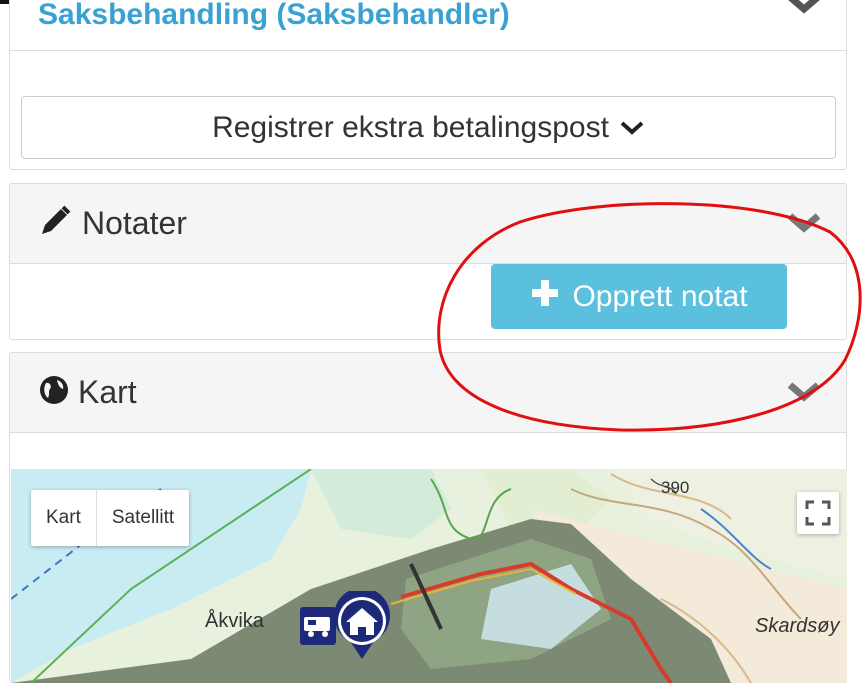 This screenshot has width=867, height=683. I want to click on case-panel-header: Saksbehandling (Saksbehandler), so click(428, 25).